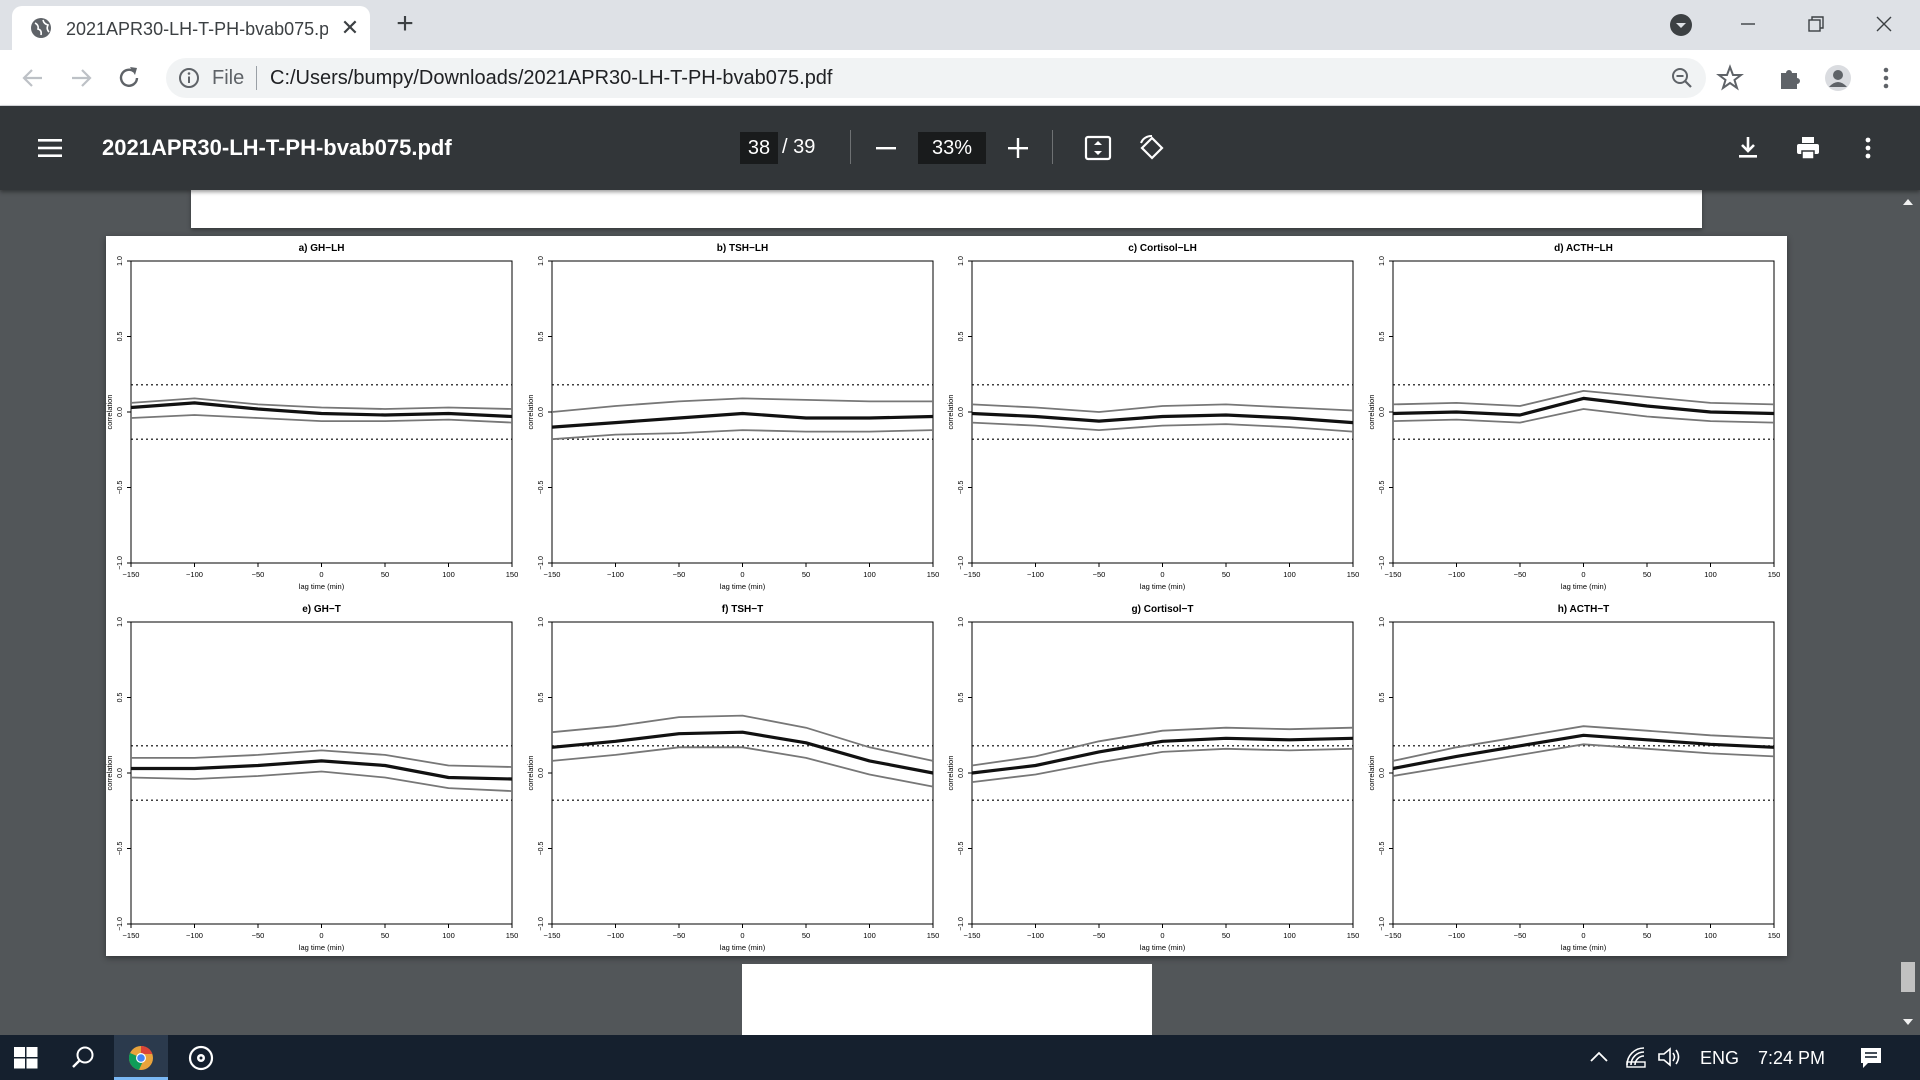 The height and width of the screenshot is (1080, 1920). I want to click on reload-icon, so click(129, 78).